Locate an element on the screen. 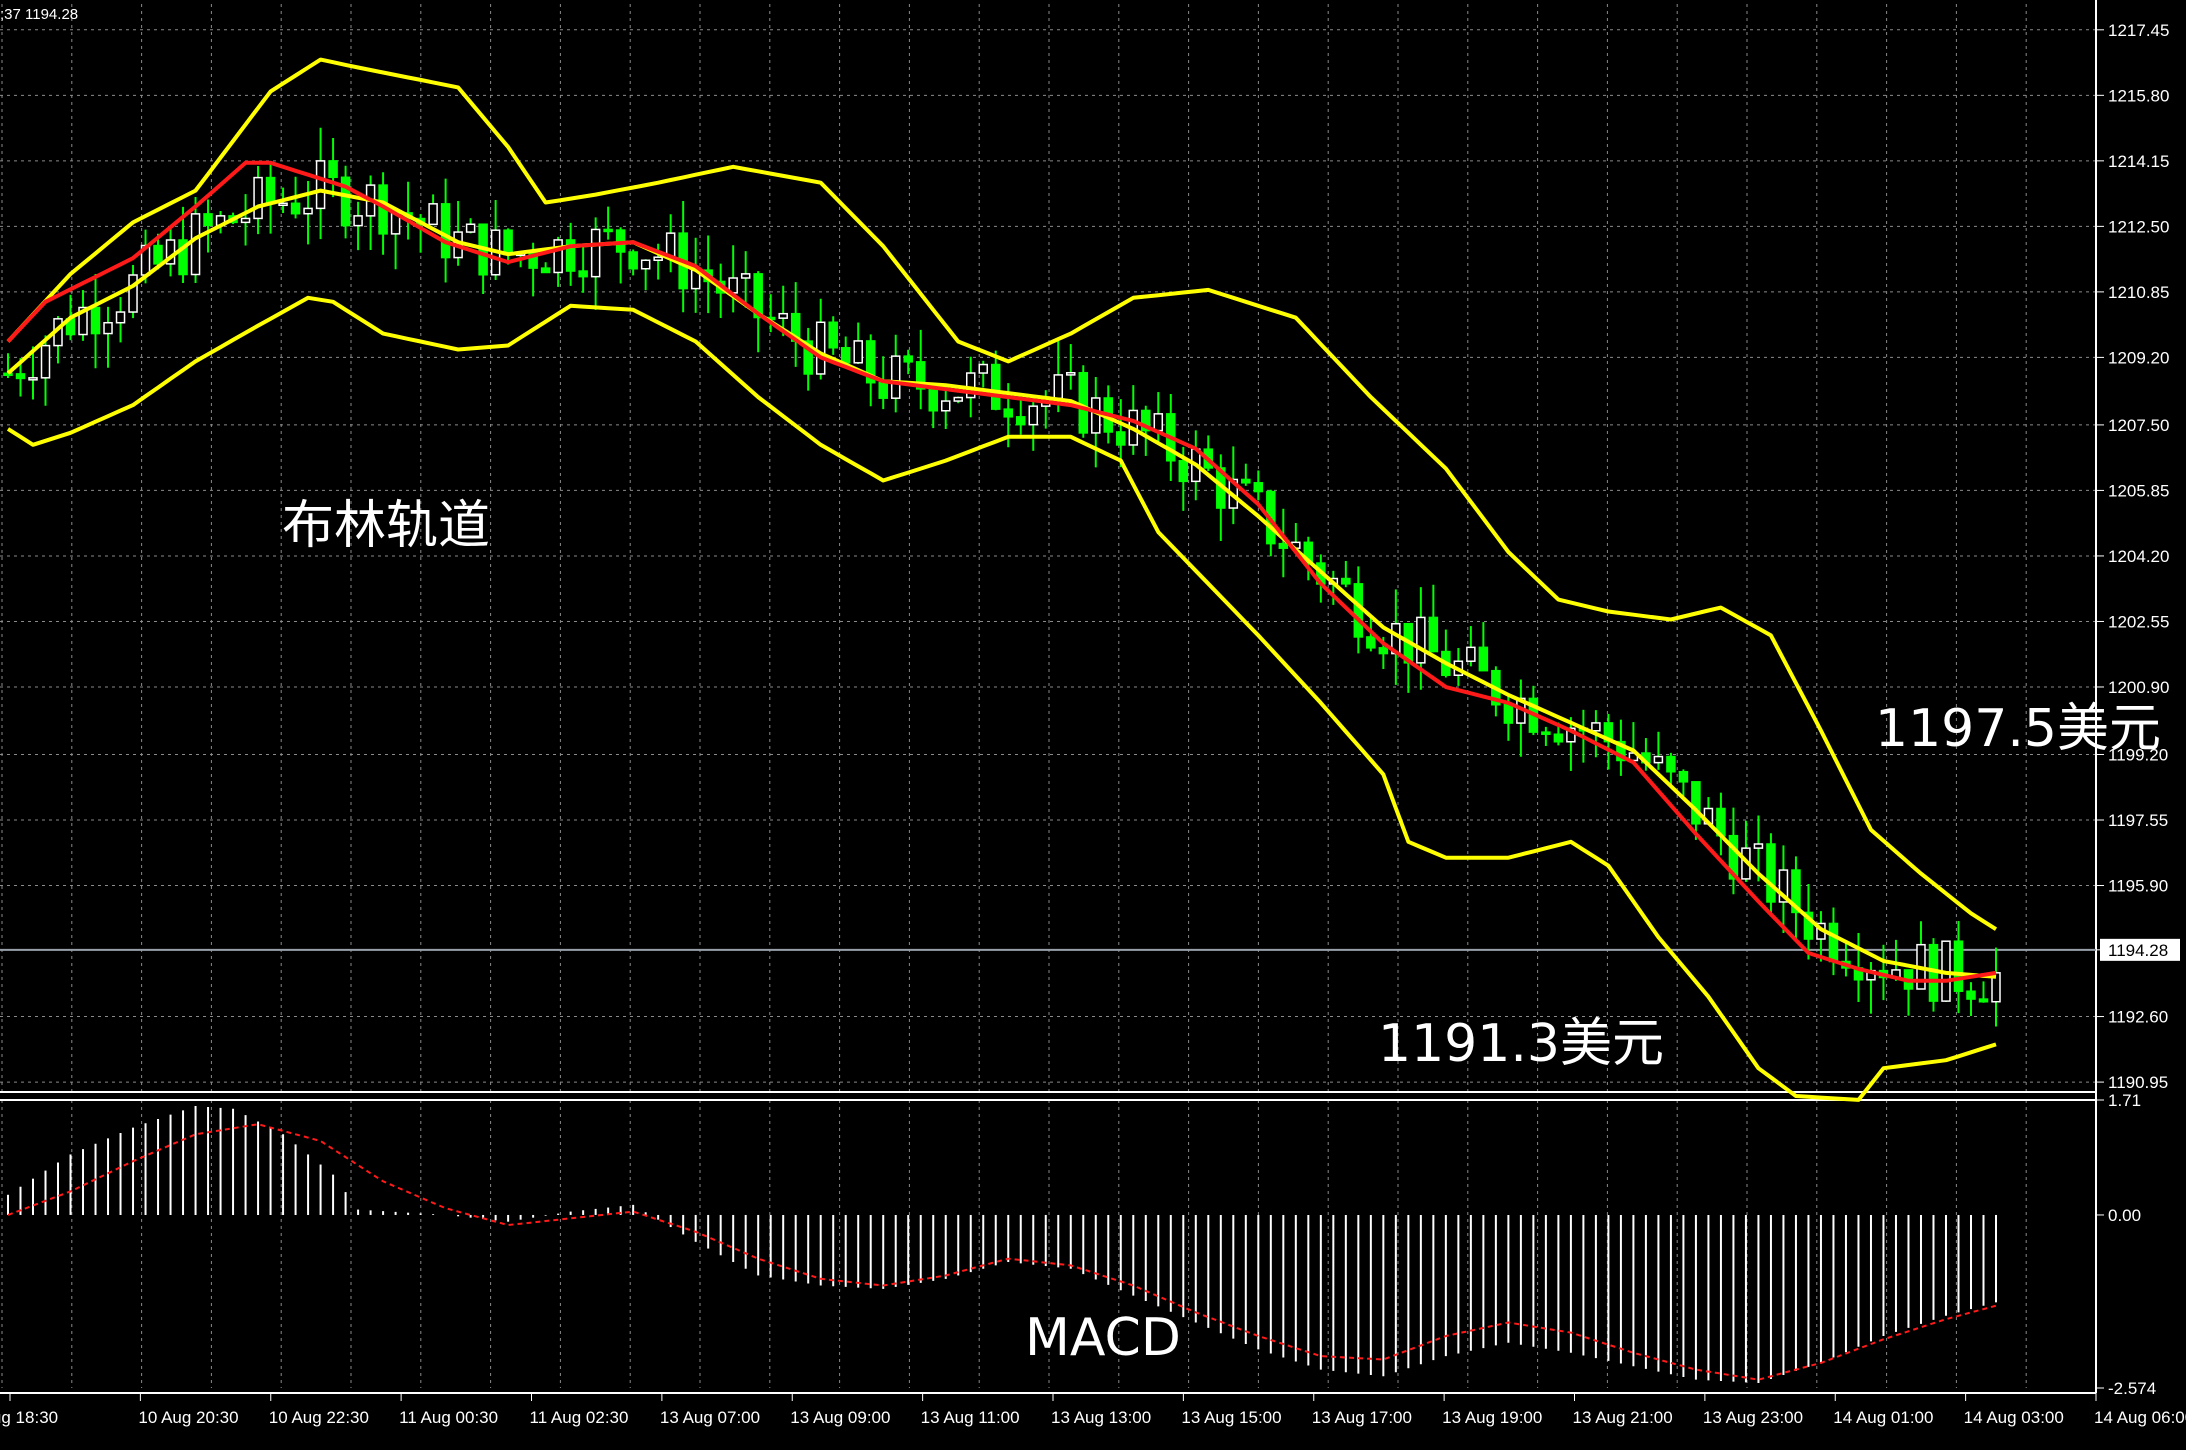  macd-tick-label: 0.00 is located at coordinates (2124, 1215).